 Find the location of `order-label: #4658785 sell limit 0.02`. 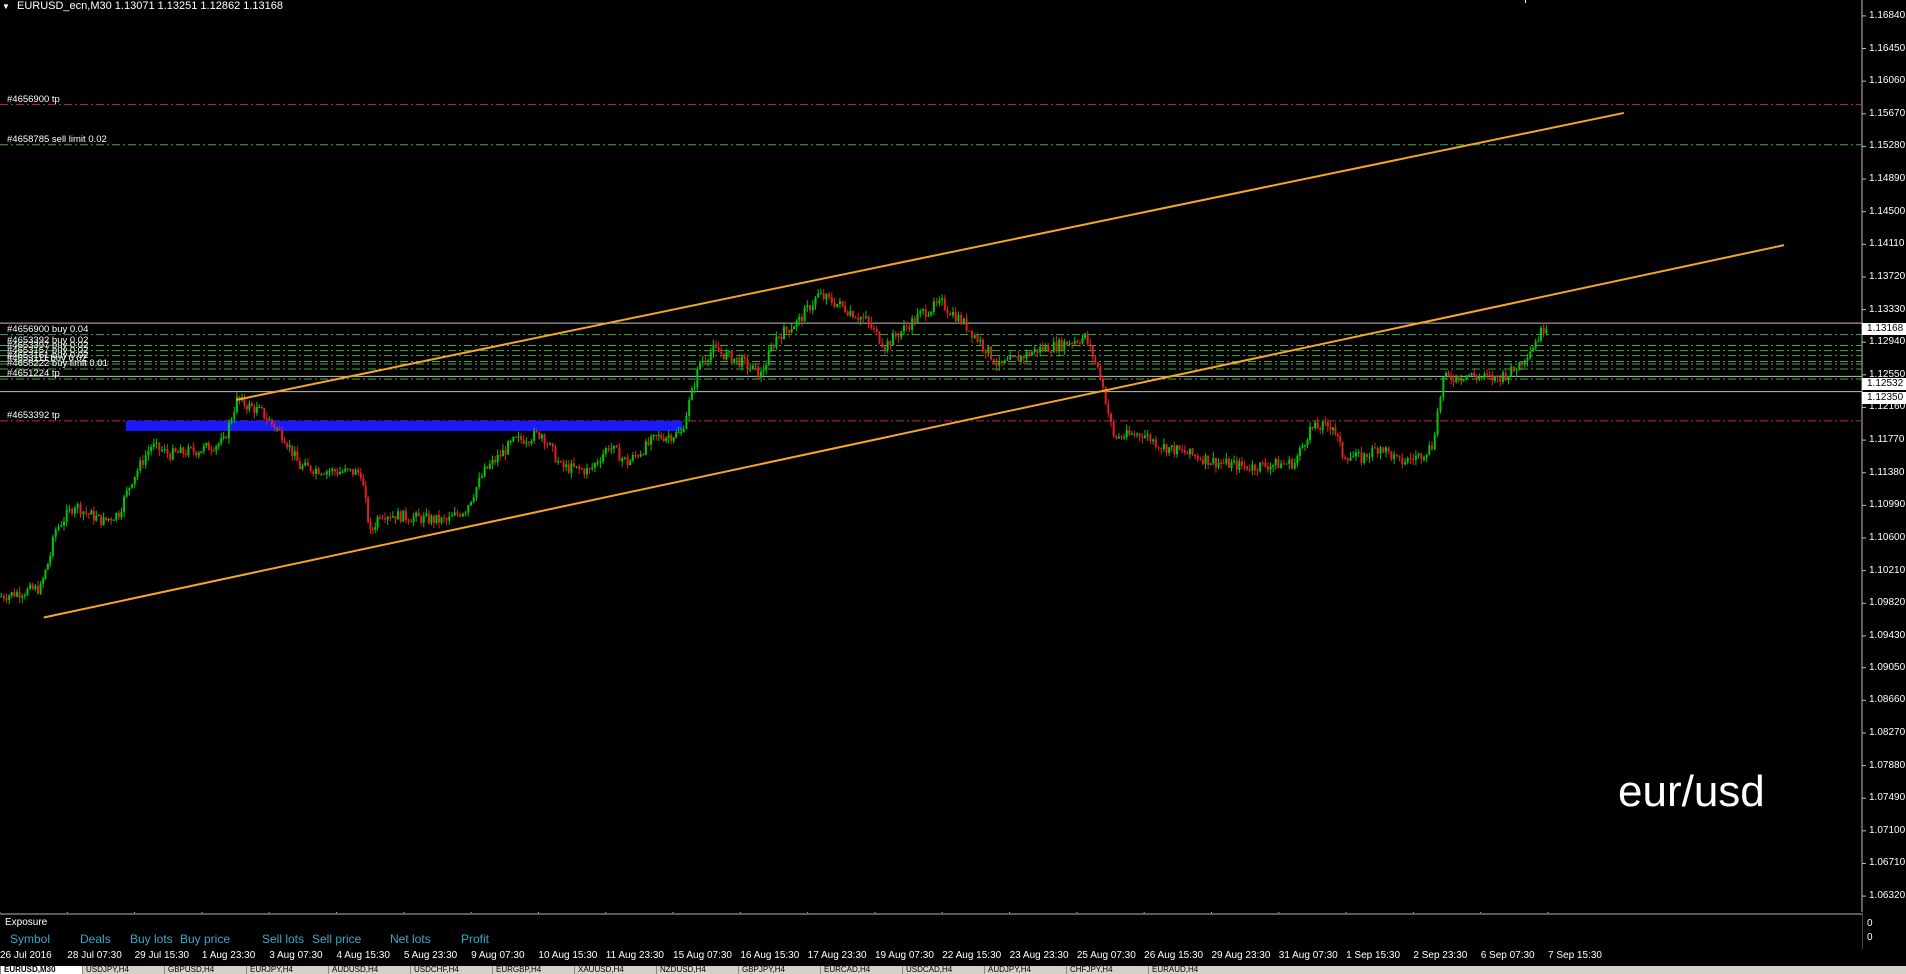

order-label: #4658785 sell limit 0.02 is located at coordinates (57, 140).